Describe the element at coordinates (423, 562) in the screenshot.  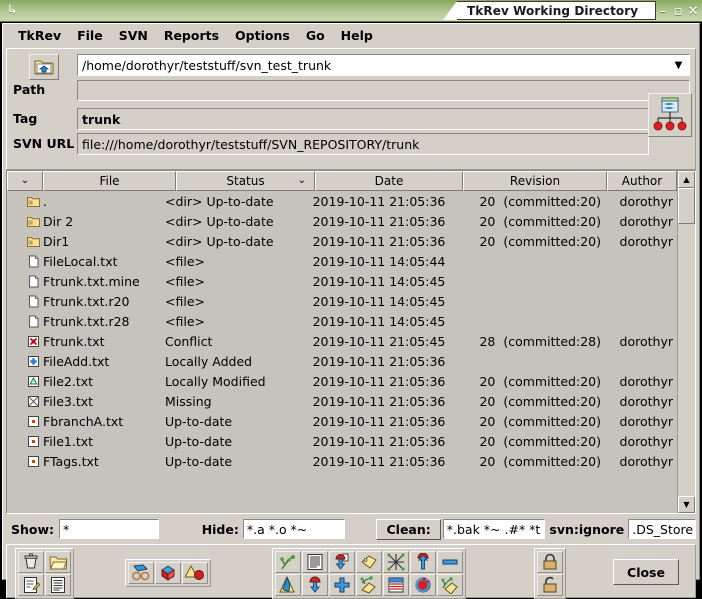
I see `commit-up-button` at that location.